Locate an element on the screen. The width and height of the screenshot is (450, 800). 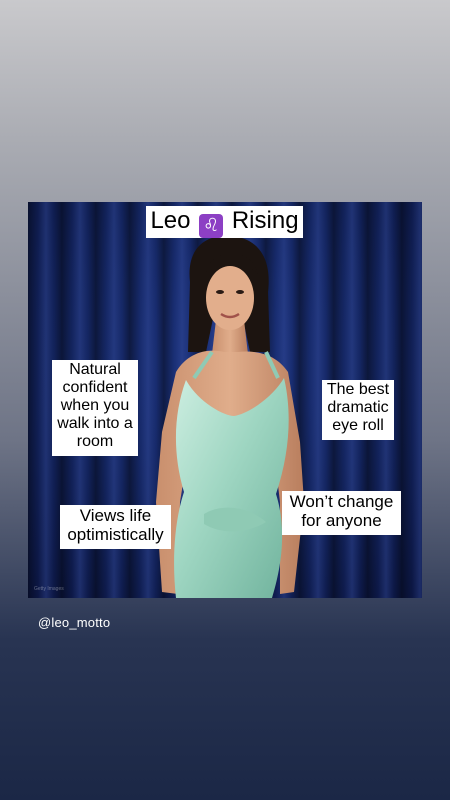
caption-dramatic-eye-roll: The best dramatic eye roll is located at coordinates (358, 410).